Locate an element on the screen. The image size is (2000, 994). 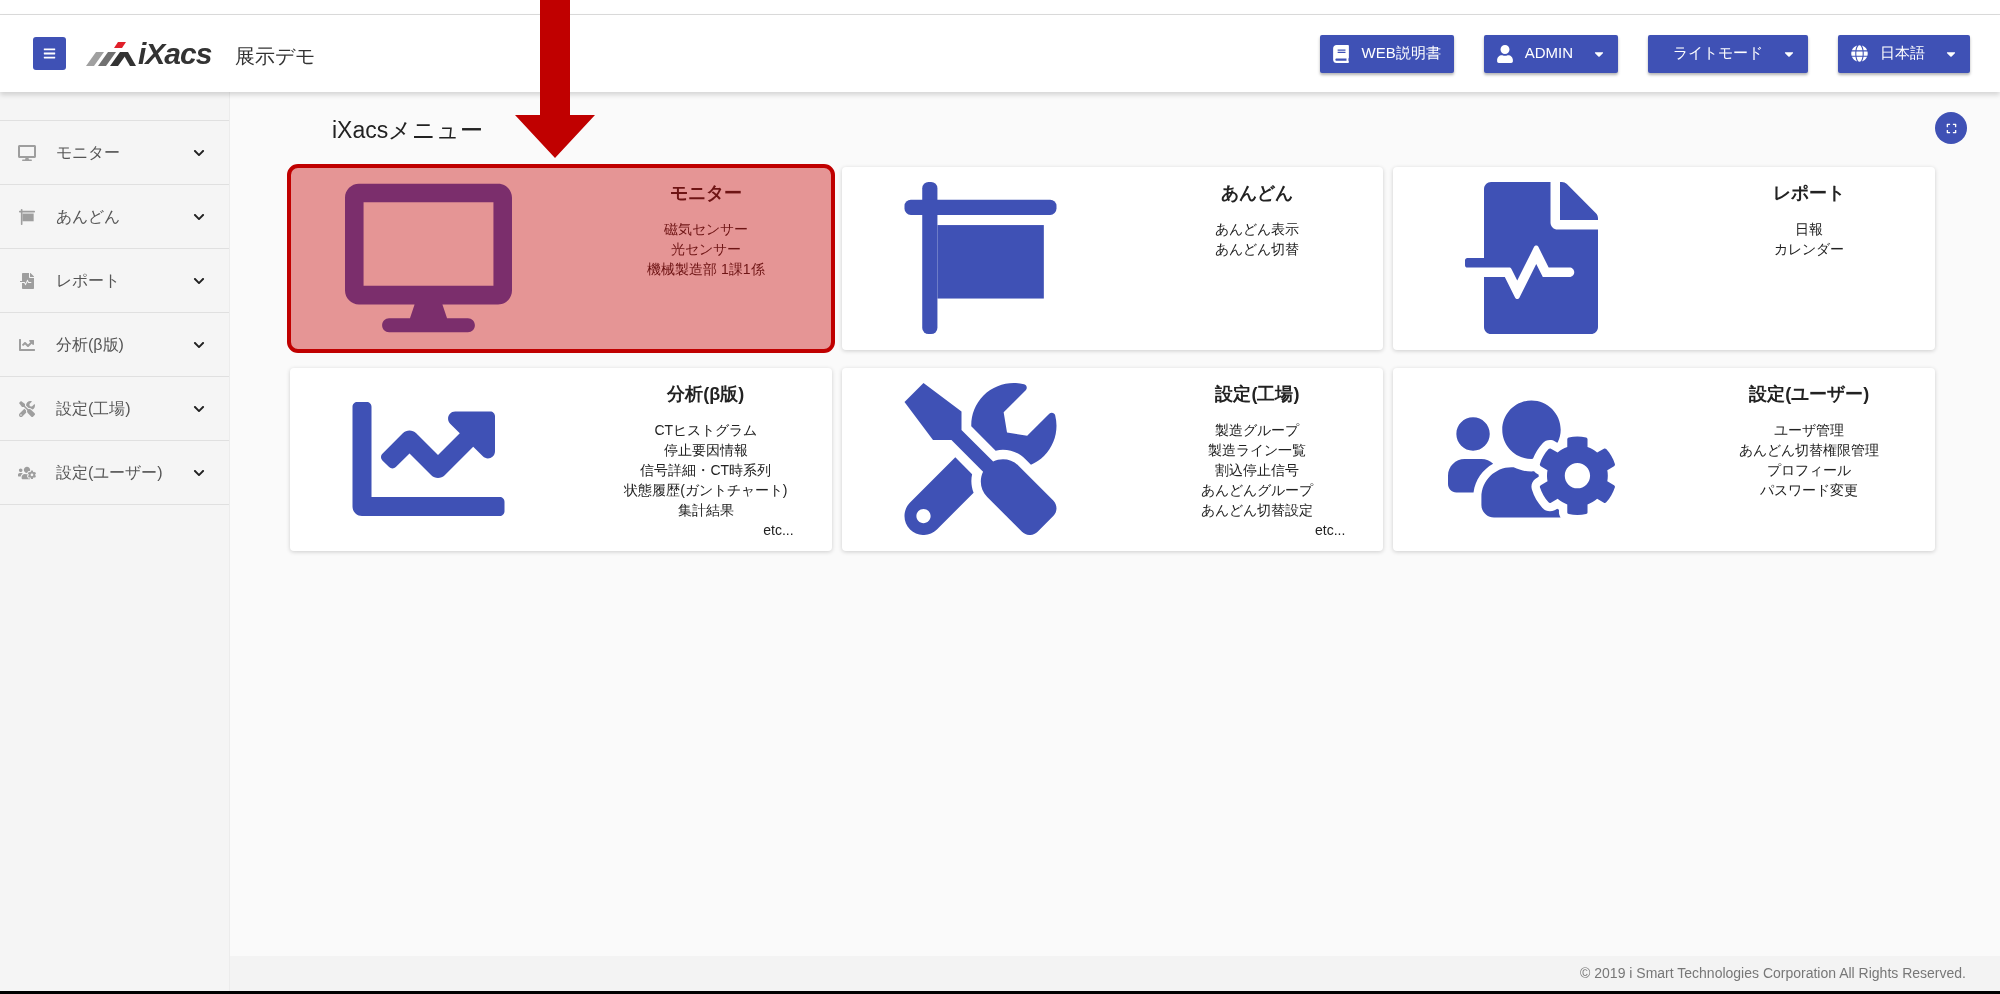
card-link: あんどん切替 is located at coordinates (1257, 249).